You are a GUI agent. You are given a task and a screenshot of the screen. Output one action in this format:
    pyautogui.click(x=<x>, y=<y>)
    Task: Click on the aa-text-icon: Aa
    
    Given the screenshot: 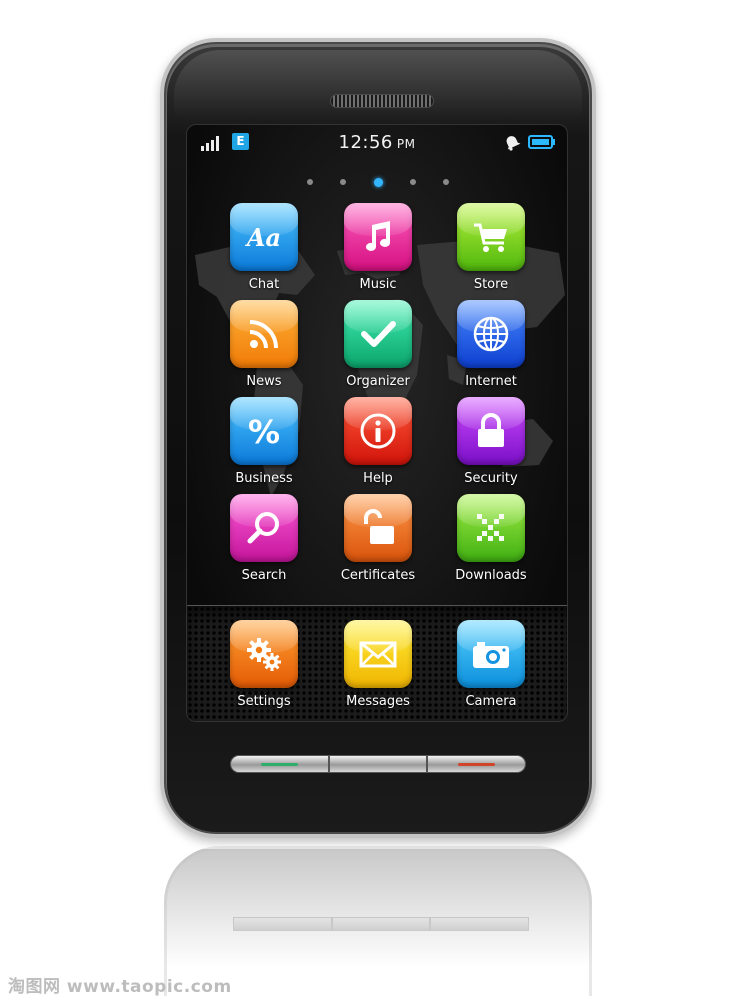 What is the action you would take?
    pyautogui.click(x=263, y=237)
    